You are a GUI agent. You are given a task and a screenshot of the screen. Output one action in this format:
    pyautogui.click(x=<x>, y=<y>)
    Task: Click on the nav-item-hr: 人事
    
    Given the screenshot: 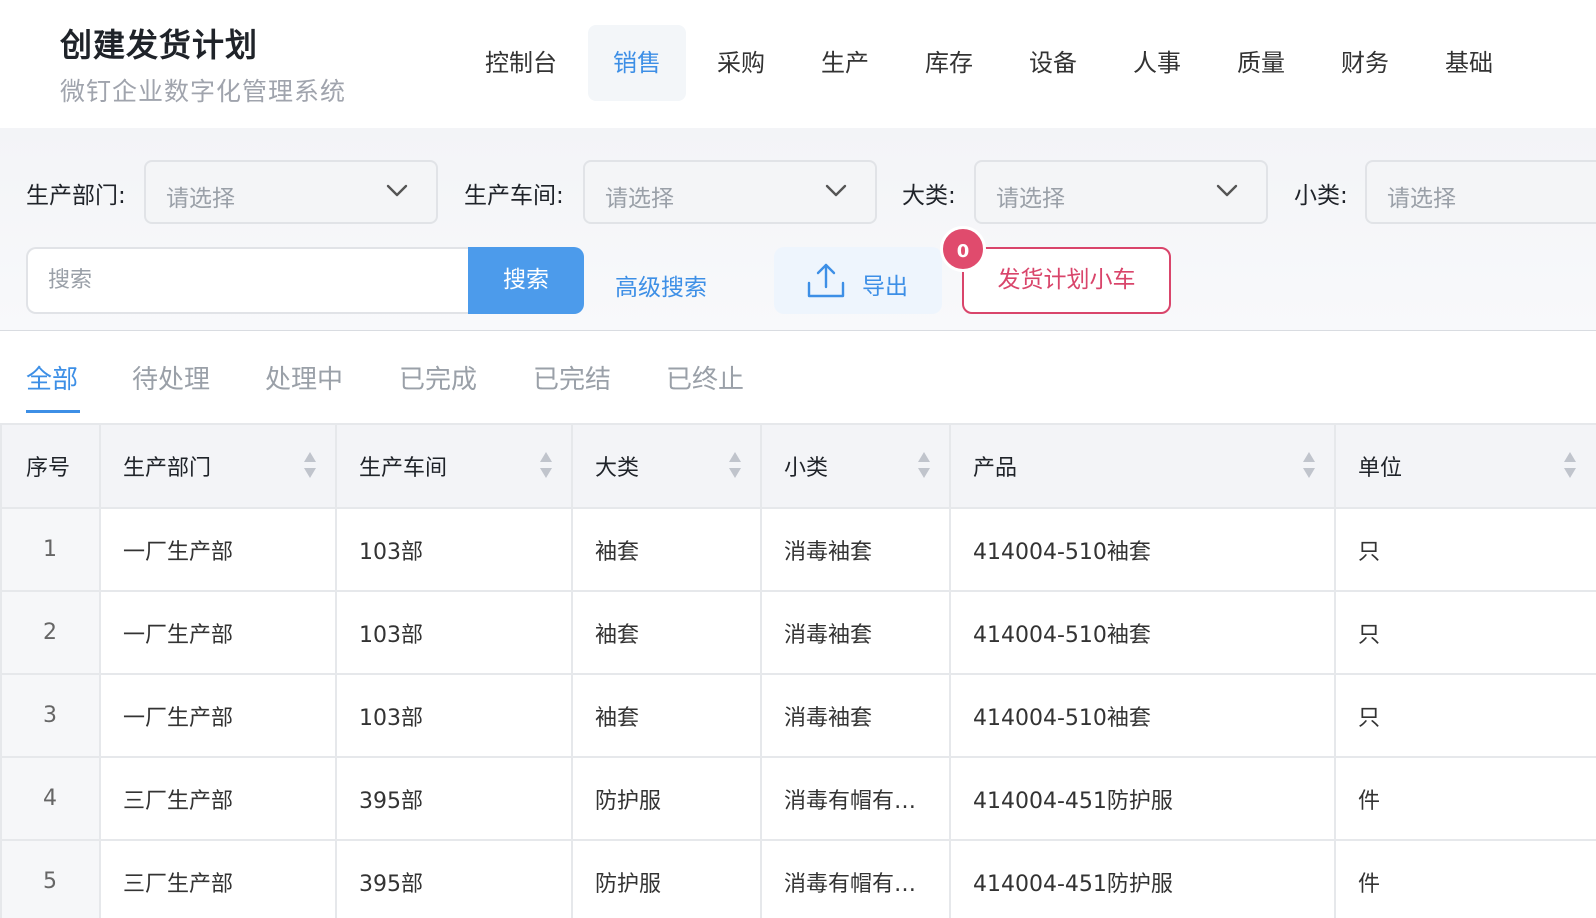 What is the action you would take?
    pyautogui.click(x=1157, y=63)
    